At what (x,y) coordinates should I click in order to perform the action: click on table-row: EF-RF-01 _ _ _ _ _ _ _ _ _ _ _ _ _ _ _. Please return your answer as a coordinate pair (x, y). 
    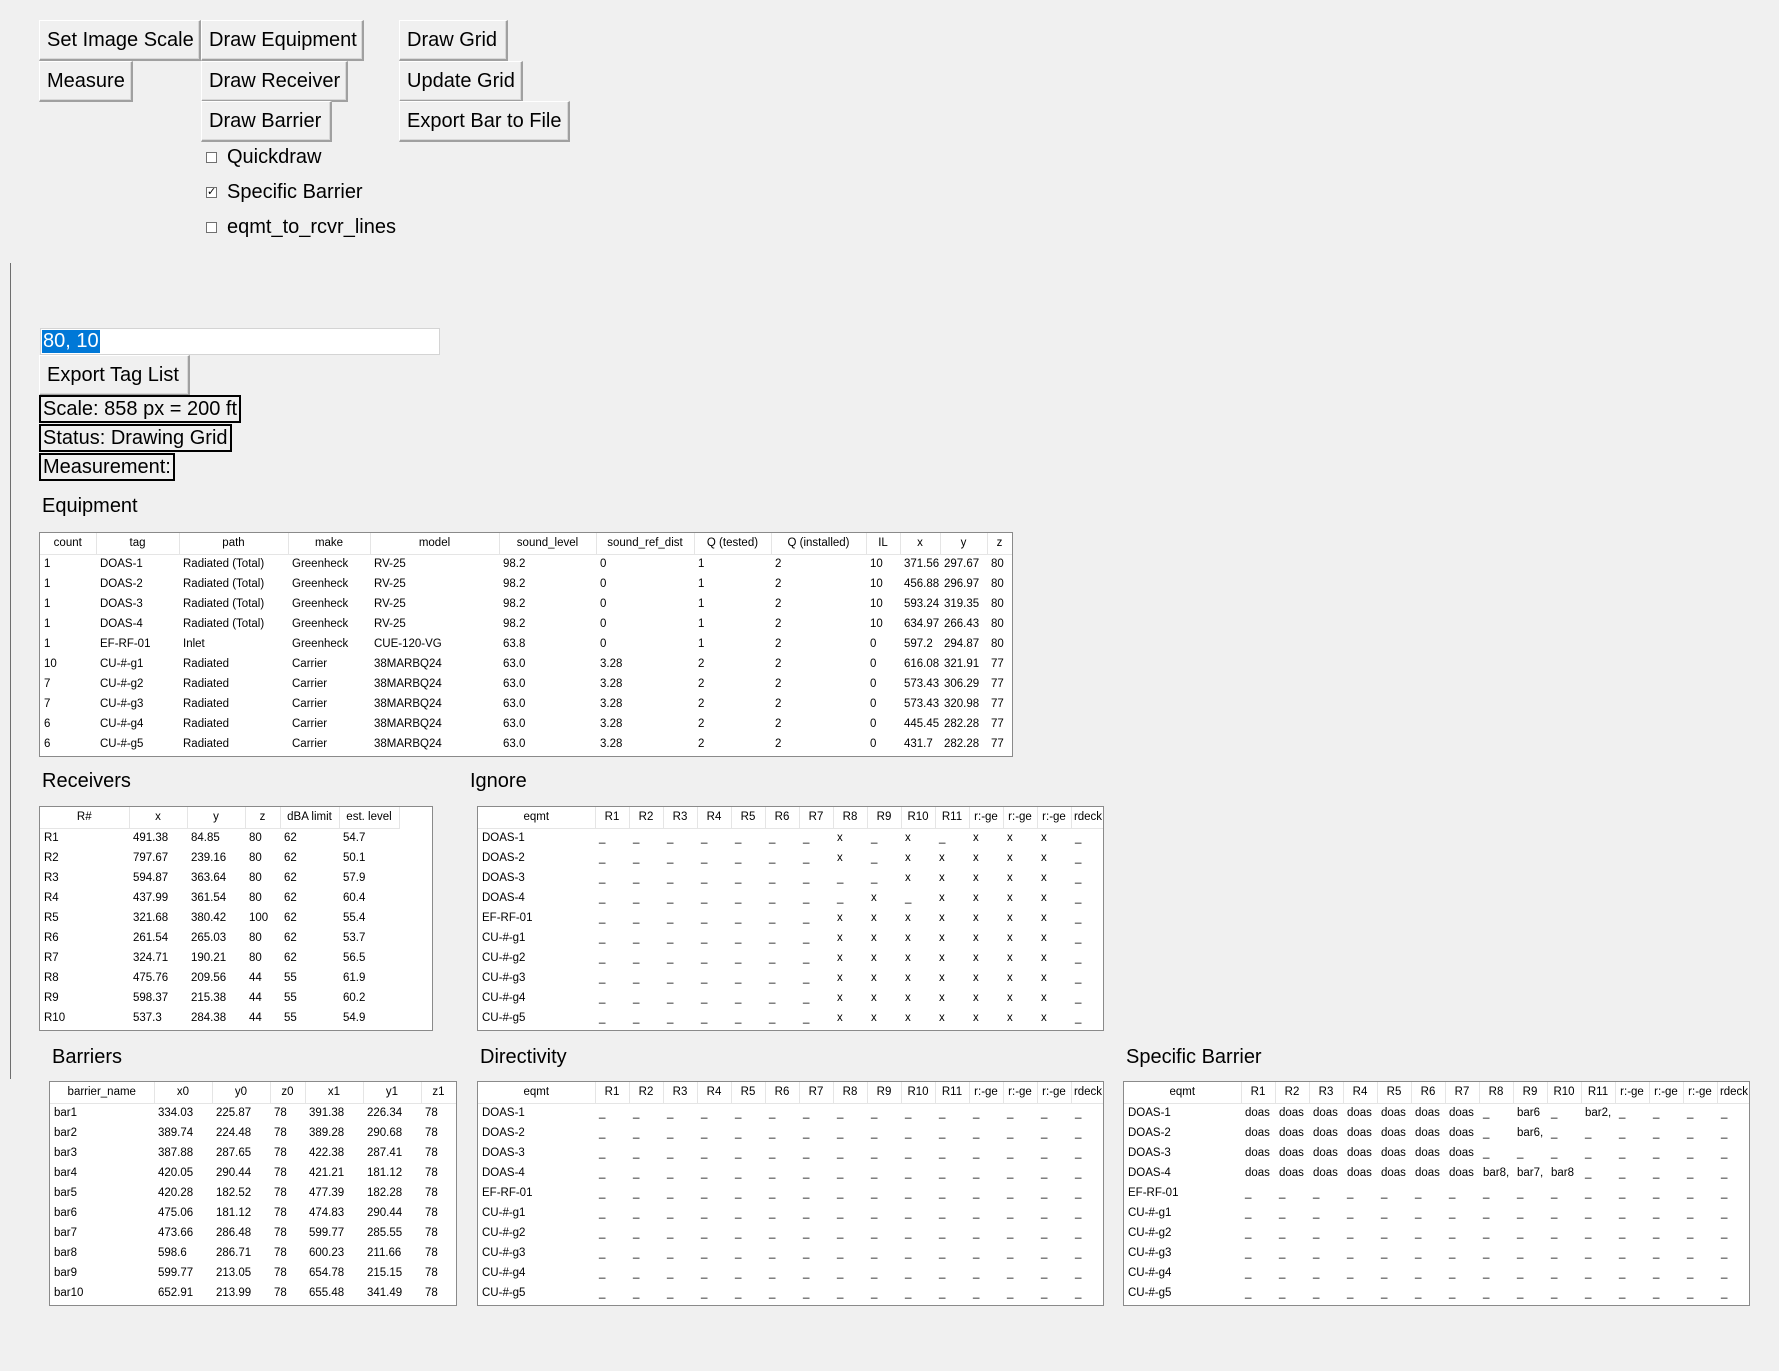
    Looking at the image, I should click on (790, 1193).